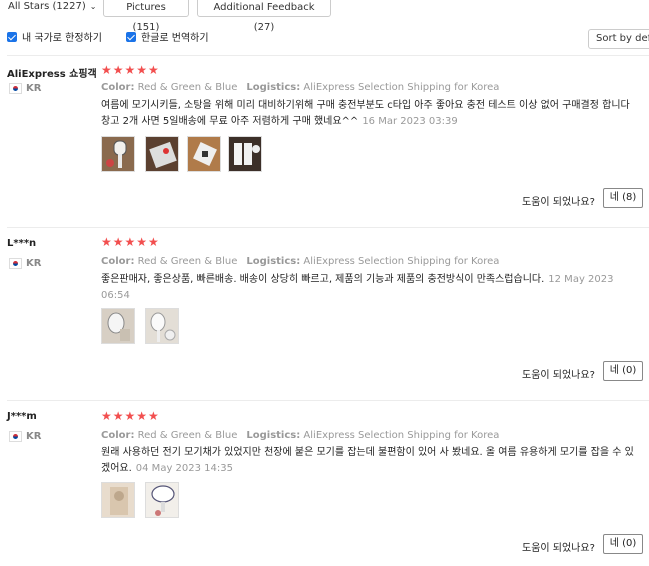 The image size is (649, 566). I want to click on review-date: 04 May 2023 14:35, so click(184, 468).